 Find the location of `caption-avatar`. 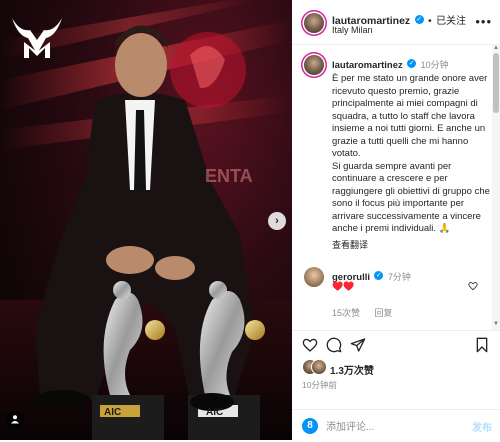

caption-avatar is located at coordinates (314, 65).